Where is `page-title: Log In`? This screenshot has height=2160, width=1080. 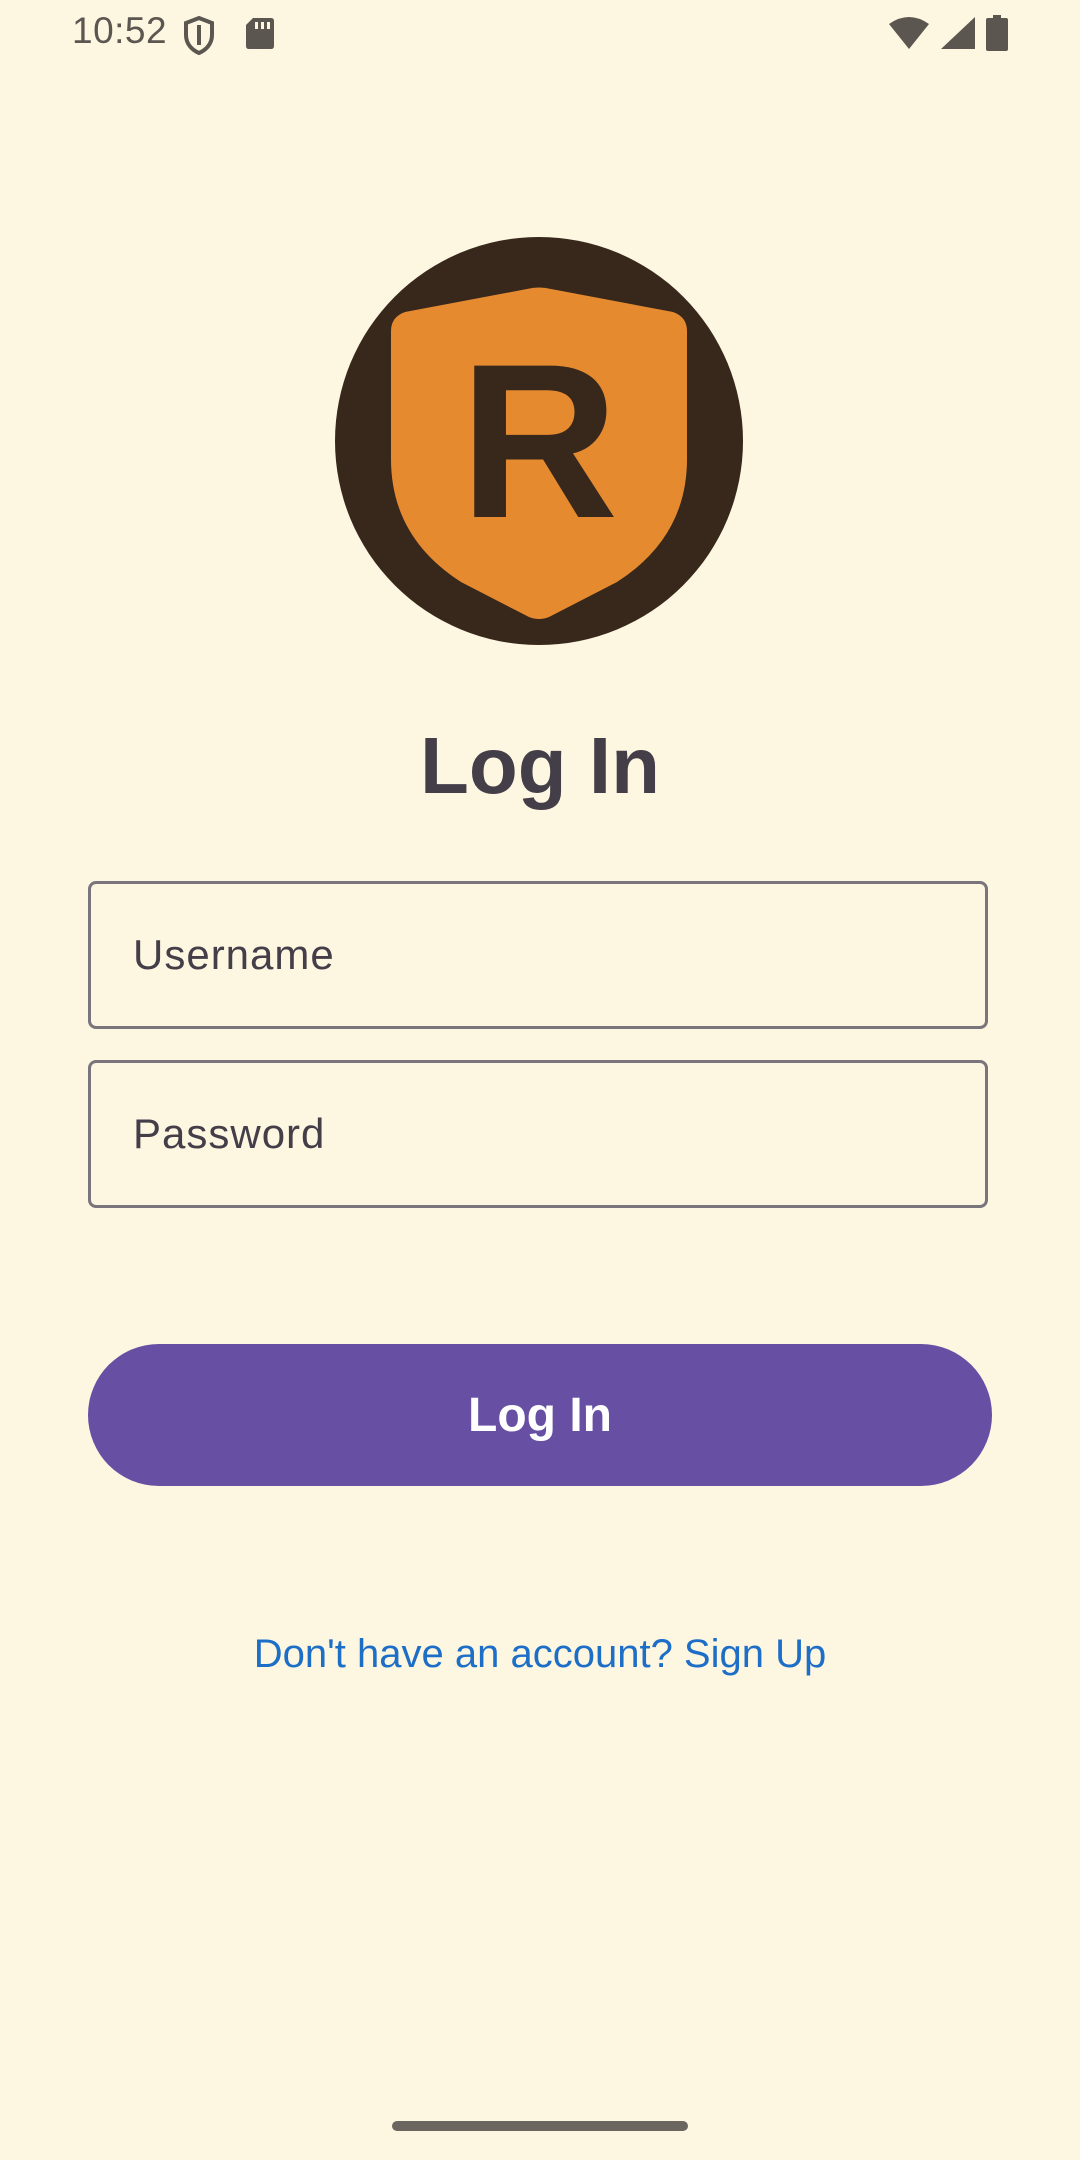 page-title: Log In is located at coordinates (540, 765).